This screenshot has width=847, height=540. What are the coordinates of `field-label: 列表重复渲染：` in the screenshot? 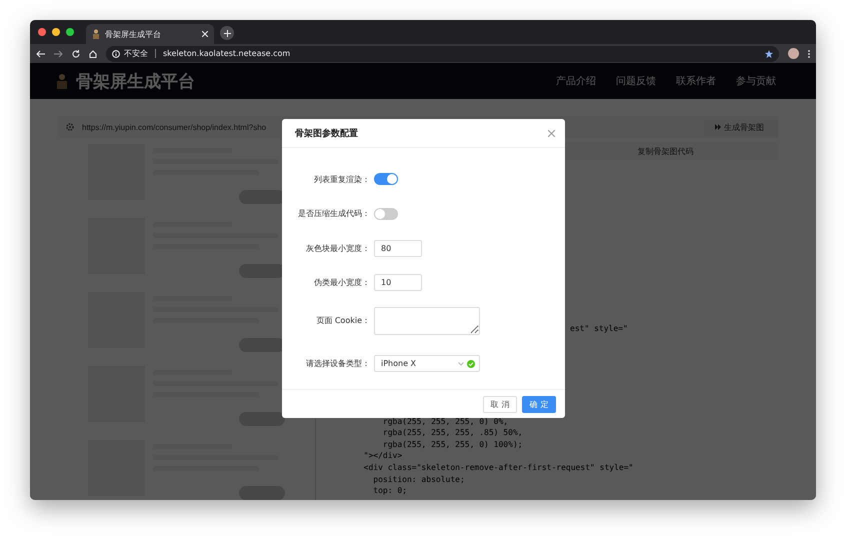 It's located at (341, 179).